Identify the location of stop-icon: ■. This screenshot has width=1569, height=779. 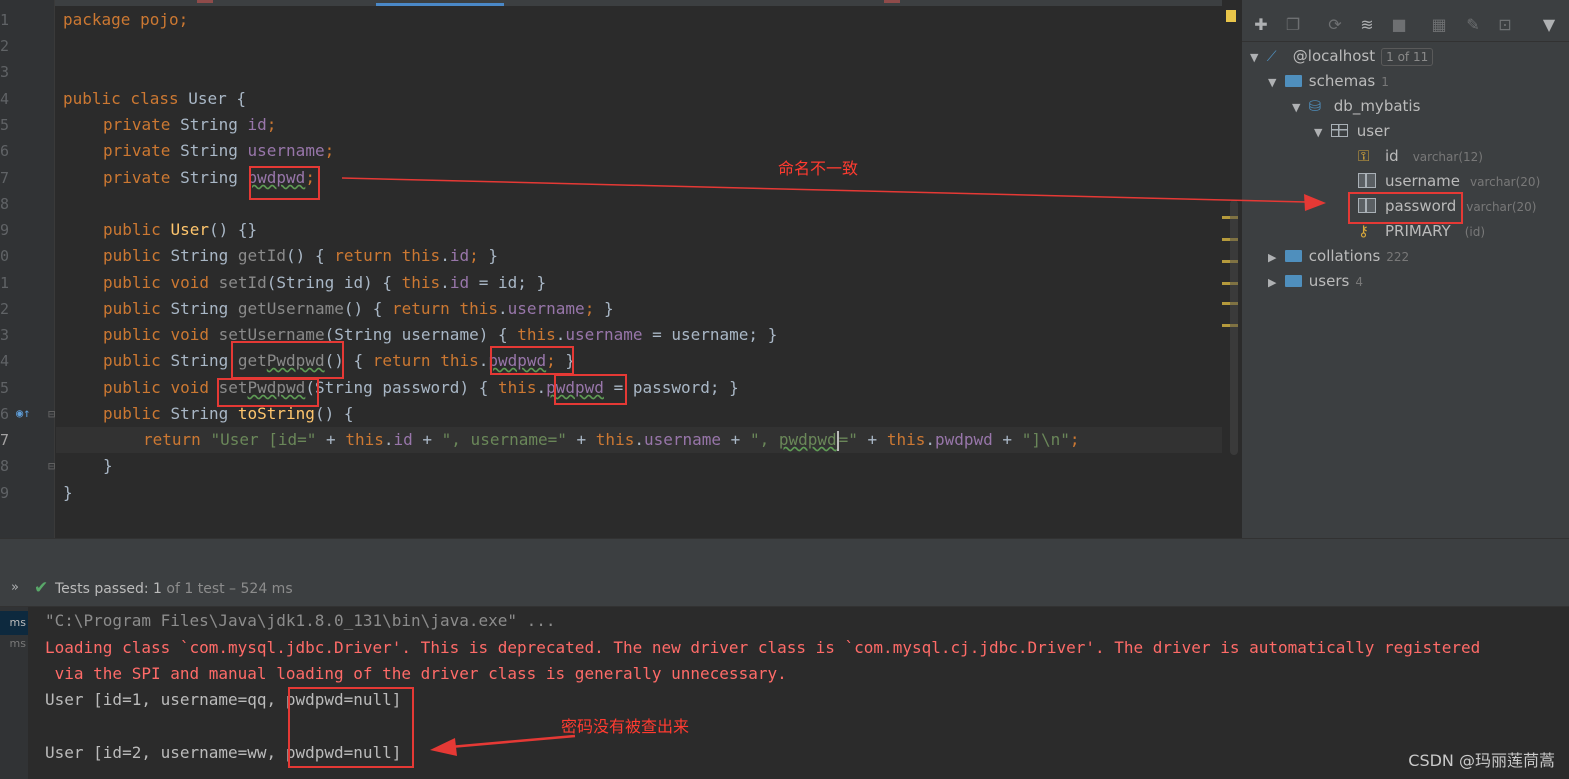
(1399, 25).